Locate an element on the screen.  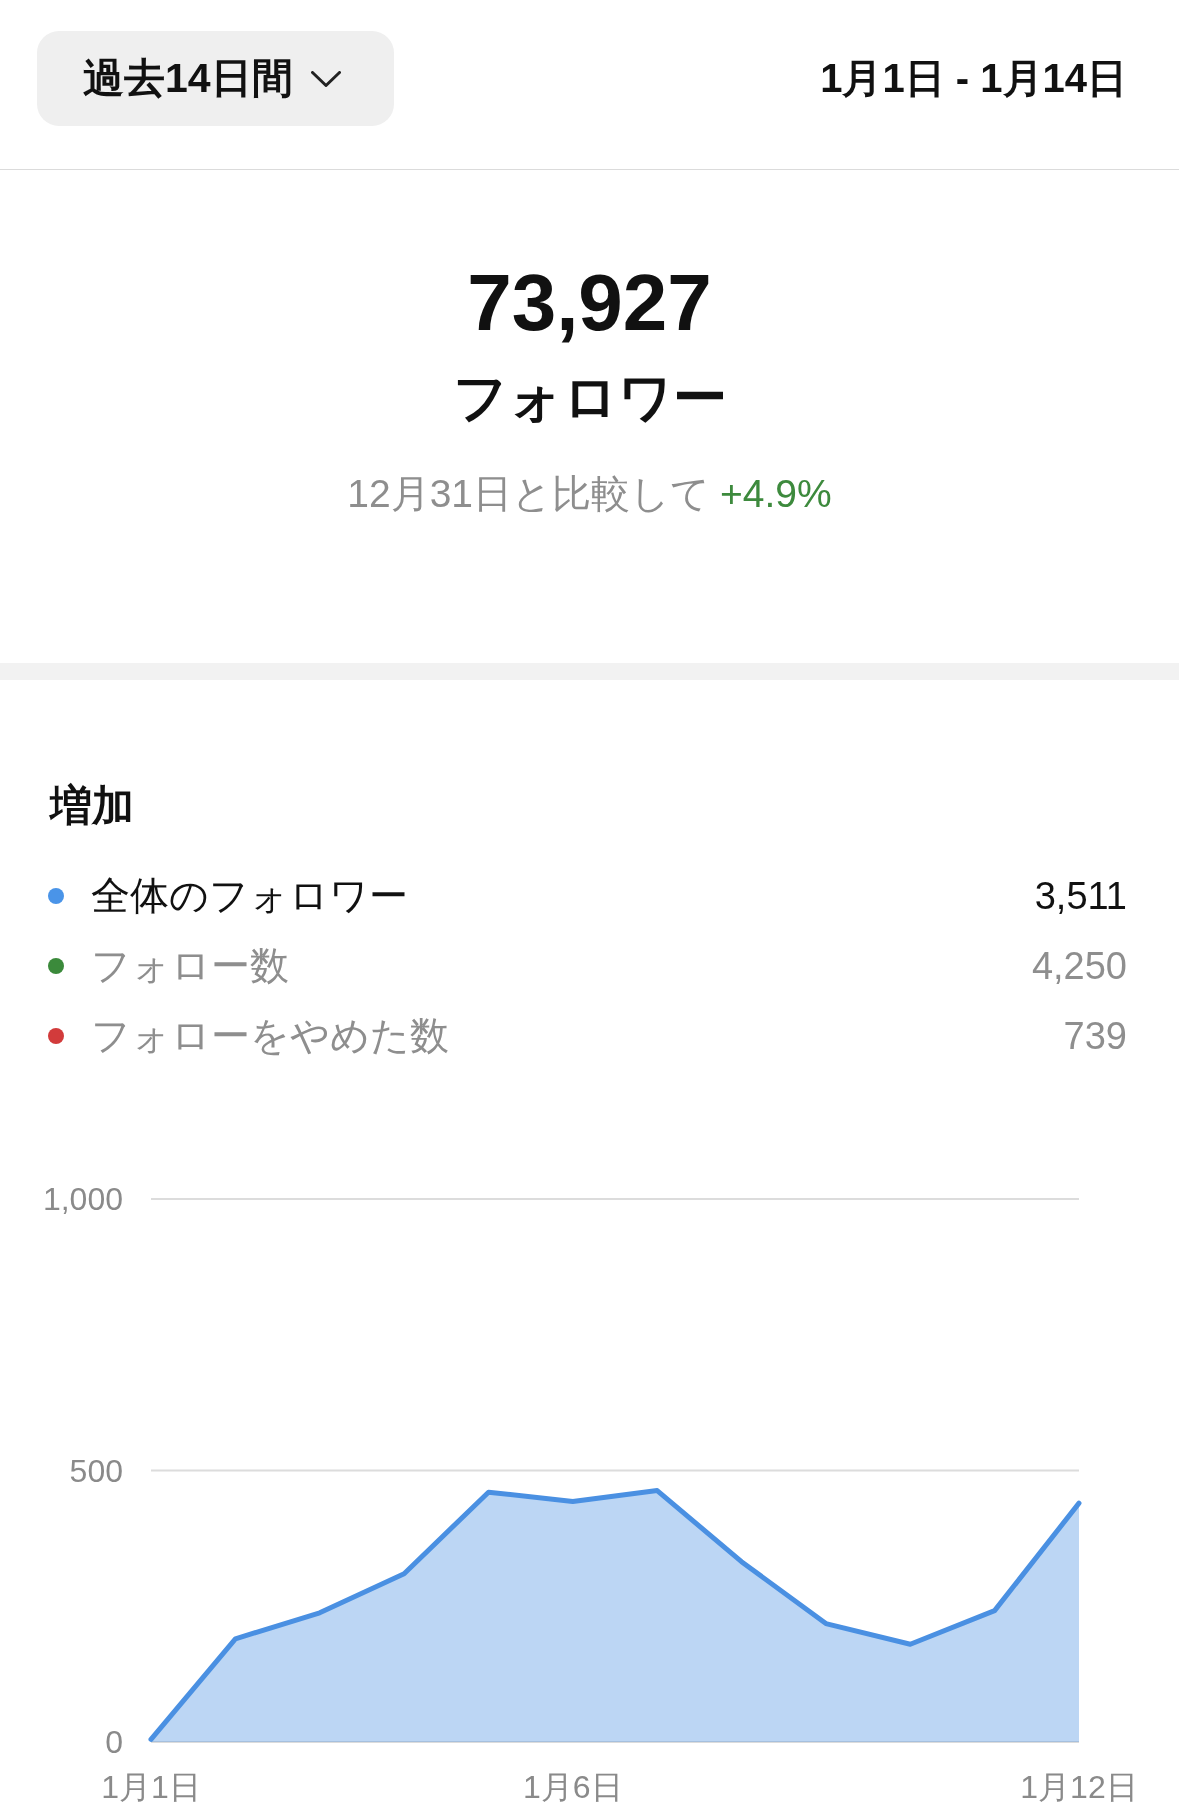
date-range: 1月1日 - 1月14日 is located at coordinates (973, 78).